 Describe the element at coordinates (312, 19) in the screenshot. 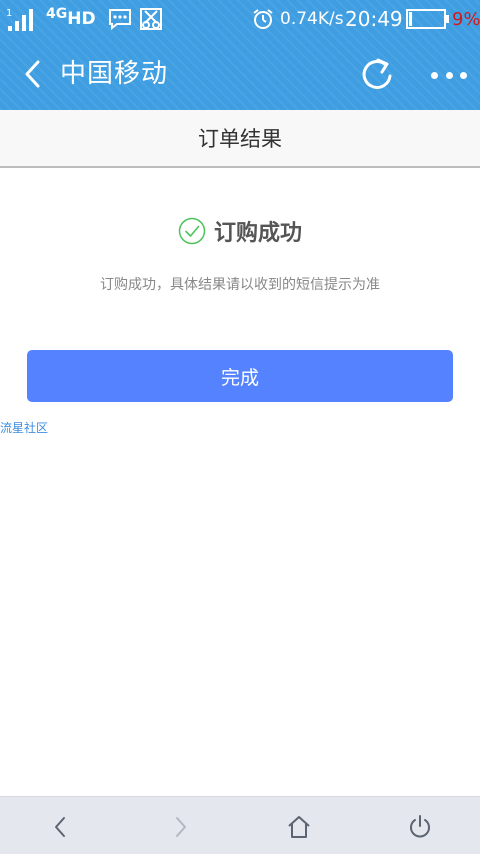

I see `network-speed: 0.74K/s` at that location.